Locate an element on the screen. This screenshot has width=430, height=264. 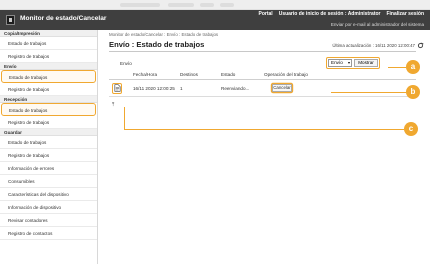
sidebar-section-send: Envío is located at coordinates (48, 66).